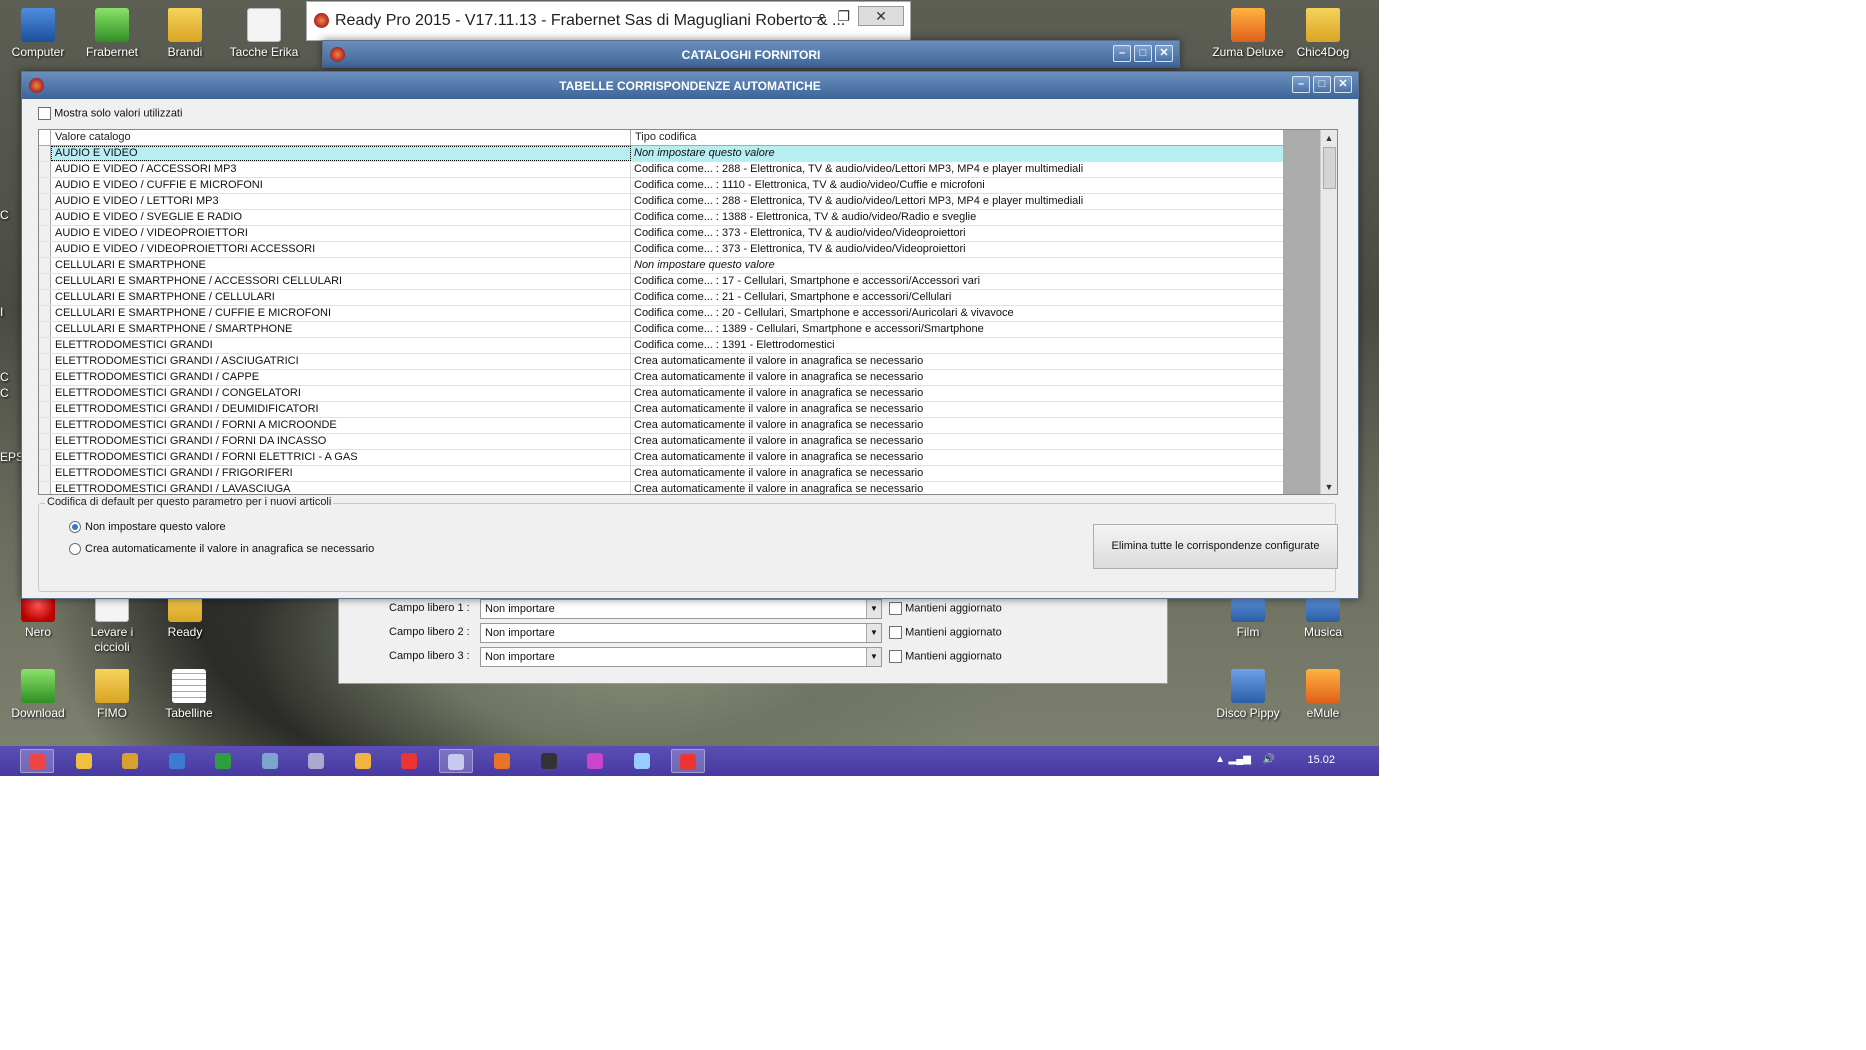  Describe the element at coordinates (75, 549) in the screenshot. I see `radio-button` at that location.